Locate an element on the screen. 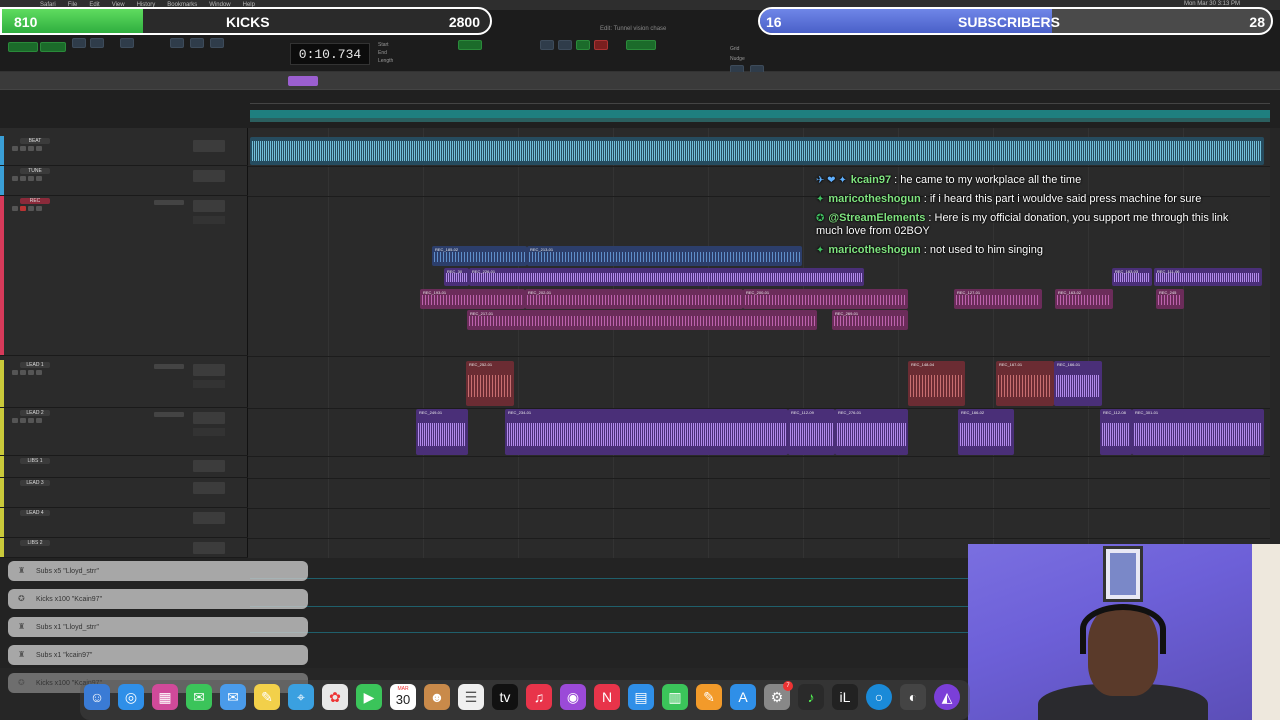 This screenshot has height=720, width=1280. audio-clip: REC_127-01 is located at coordinates (998, 299).